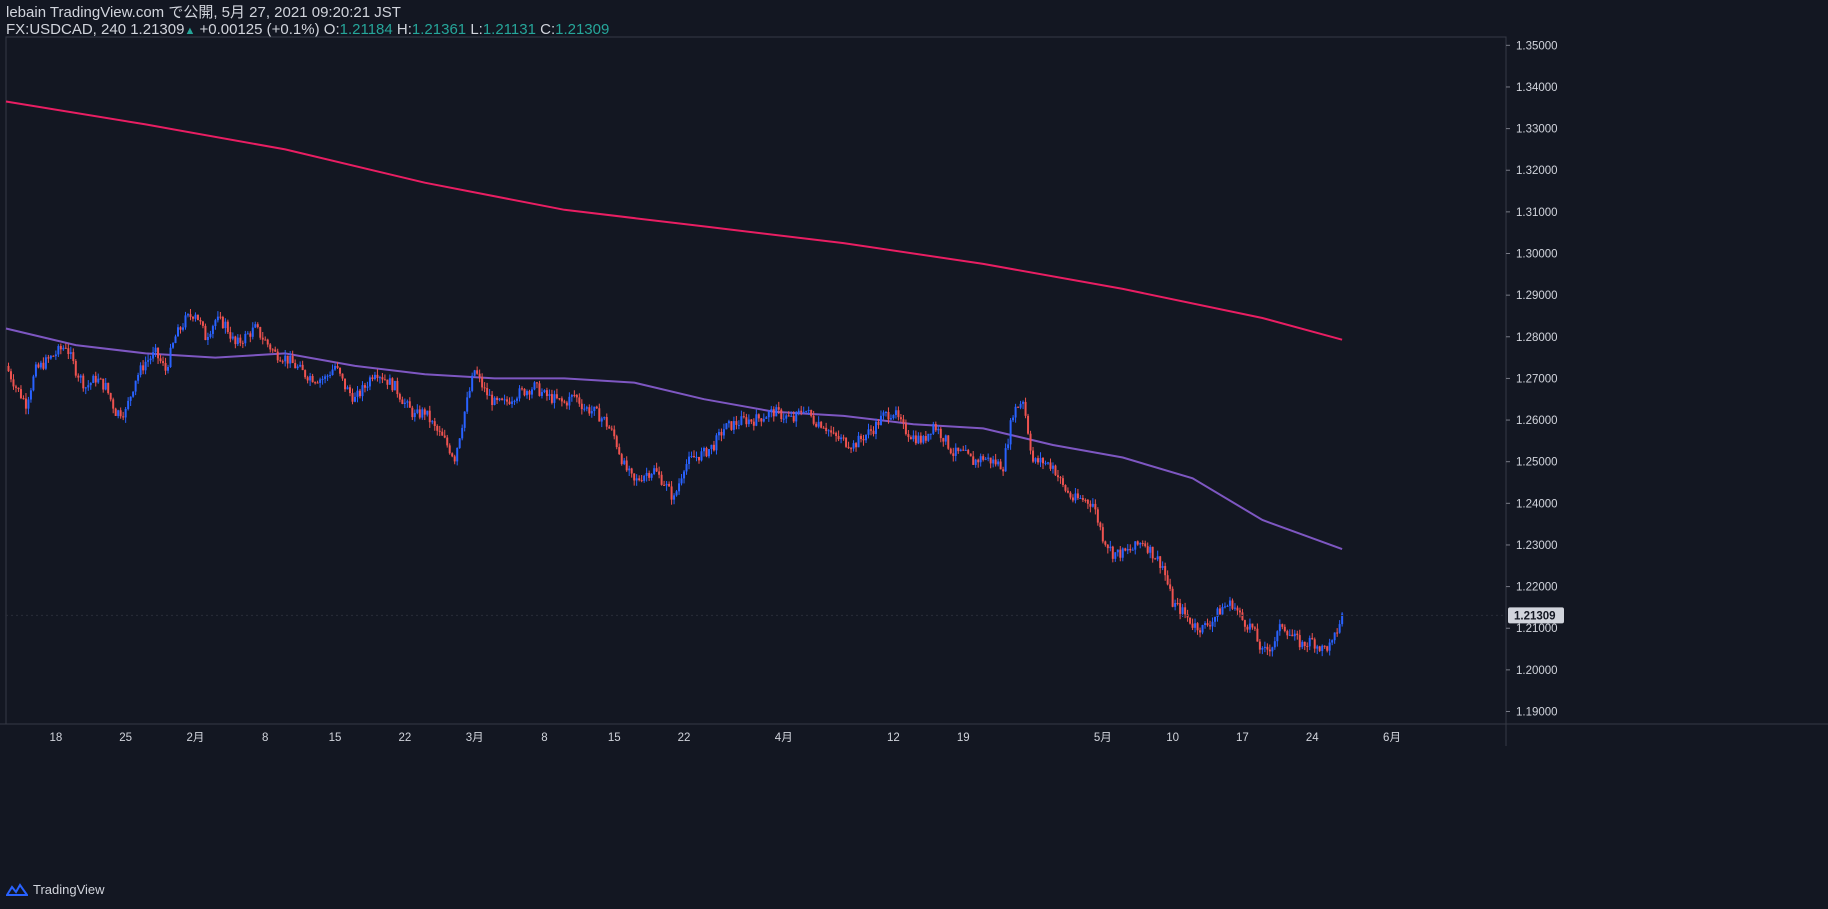 The image size is (1828, 909). I want to click on y-tick-label: 1.29000, so click(1537, 296).